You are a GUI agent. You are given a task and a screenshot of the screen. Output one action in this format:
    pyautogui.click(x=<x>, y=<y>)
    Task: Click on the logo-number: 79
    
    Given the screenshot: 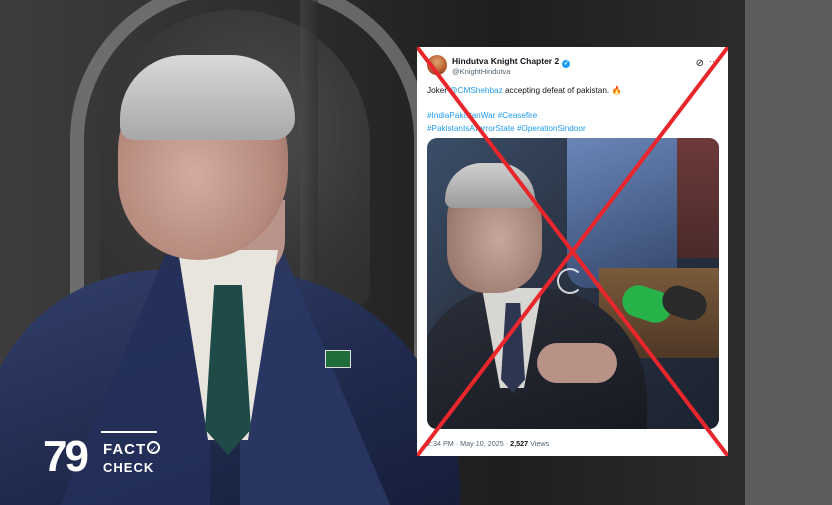 What is the action you would take?
    pyautogui.click(x=66, y=456)
    